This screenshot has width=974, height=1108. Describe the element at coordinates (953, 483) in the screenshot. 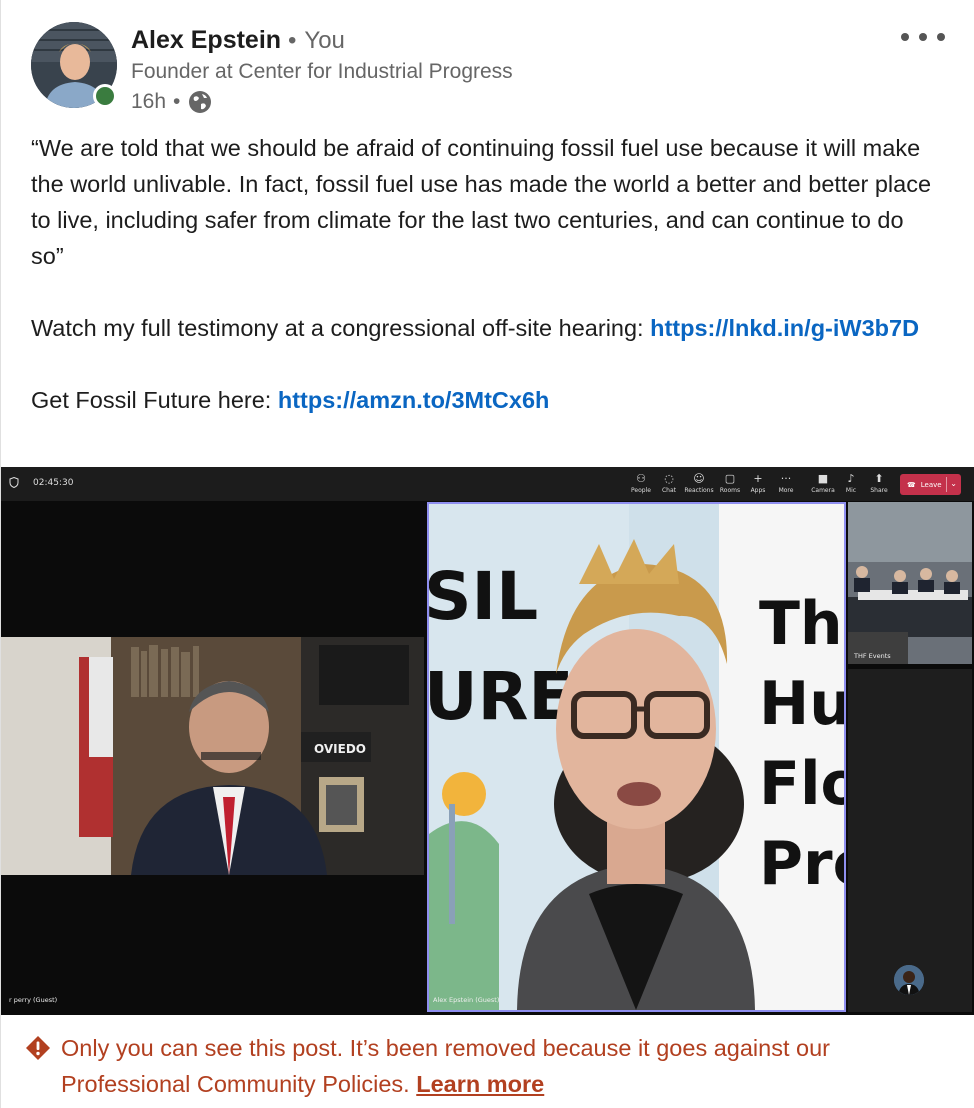

I see `chevron-down-icon: ⌄` at that location.